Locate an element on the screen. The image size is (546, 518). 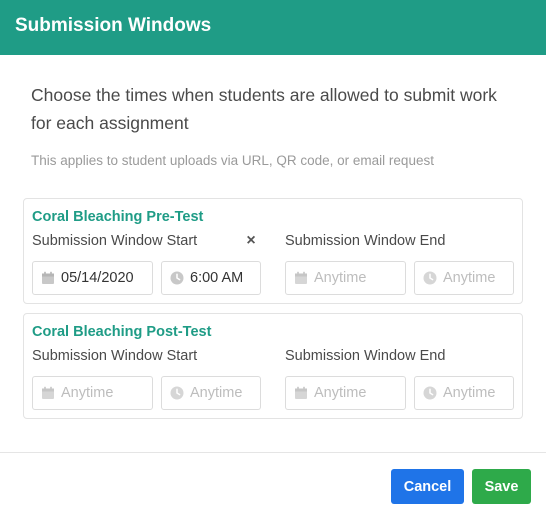
assignment-title: Coral Bleaching Pre-Test is located at coordinates (118, 217).